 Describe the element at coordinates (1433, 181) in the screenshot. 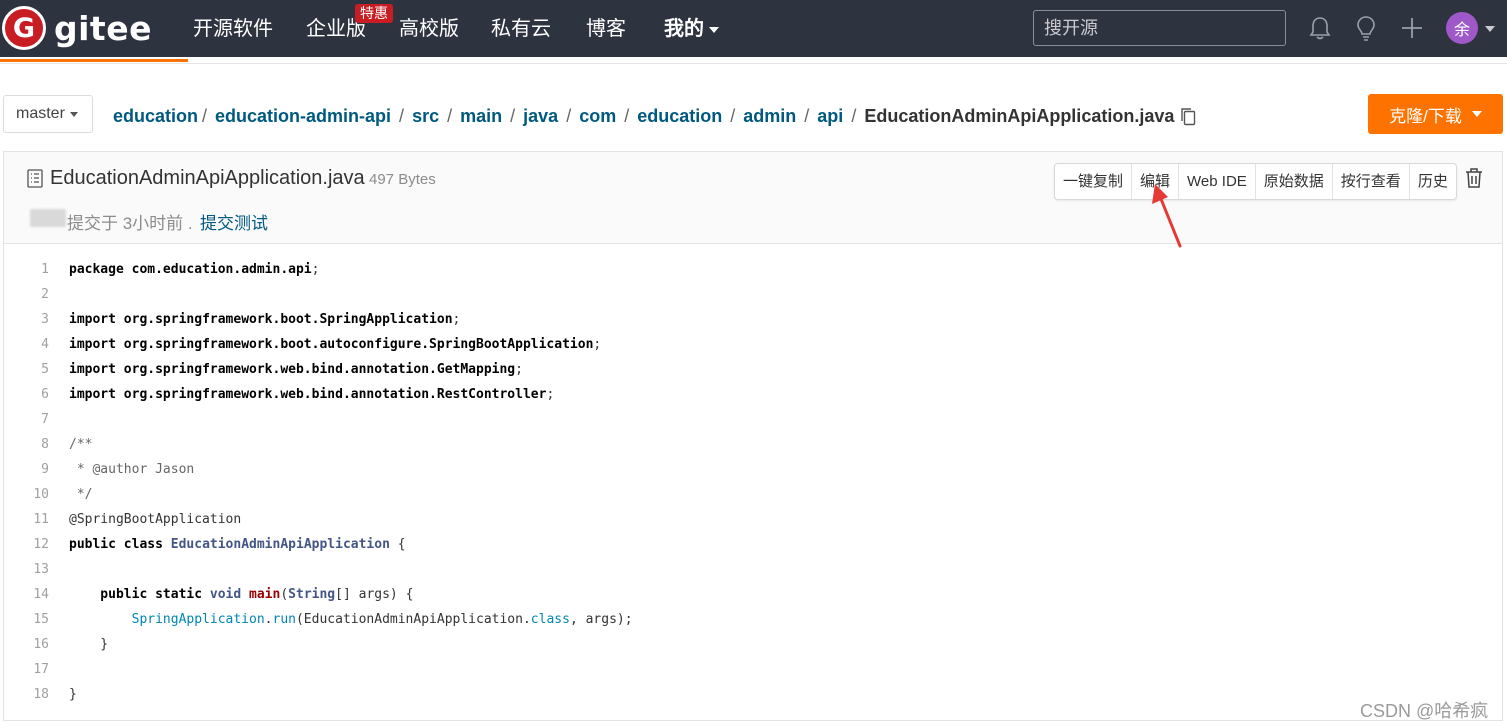

I see `history-button: 历史` at that location.